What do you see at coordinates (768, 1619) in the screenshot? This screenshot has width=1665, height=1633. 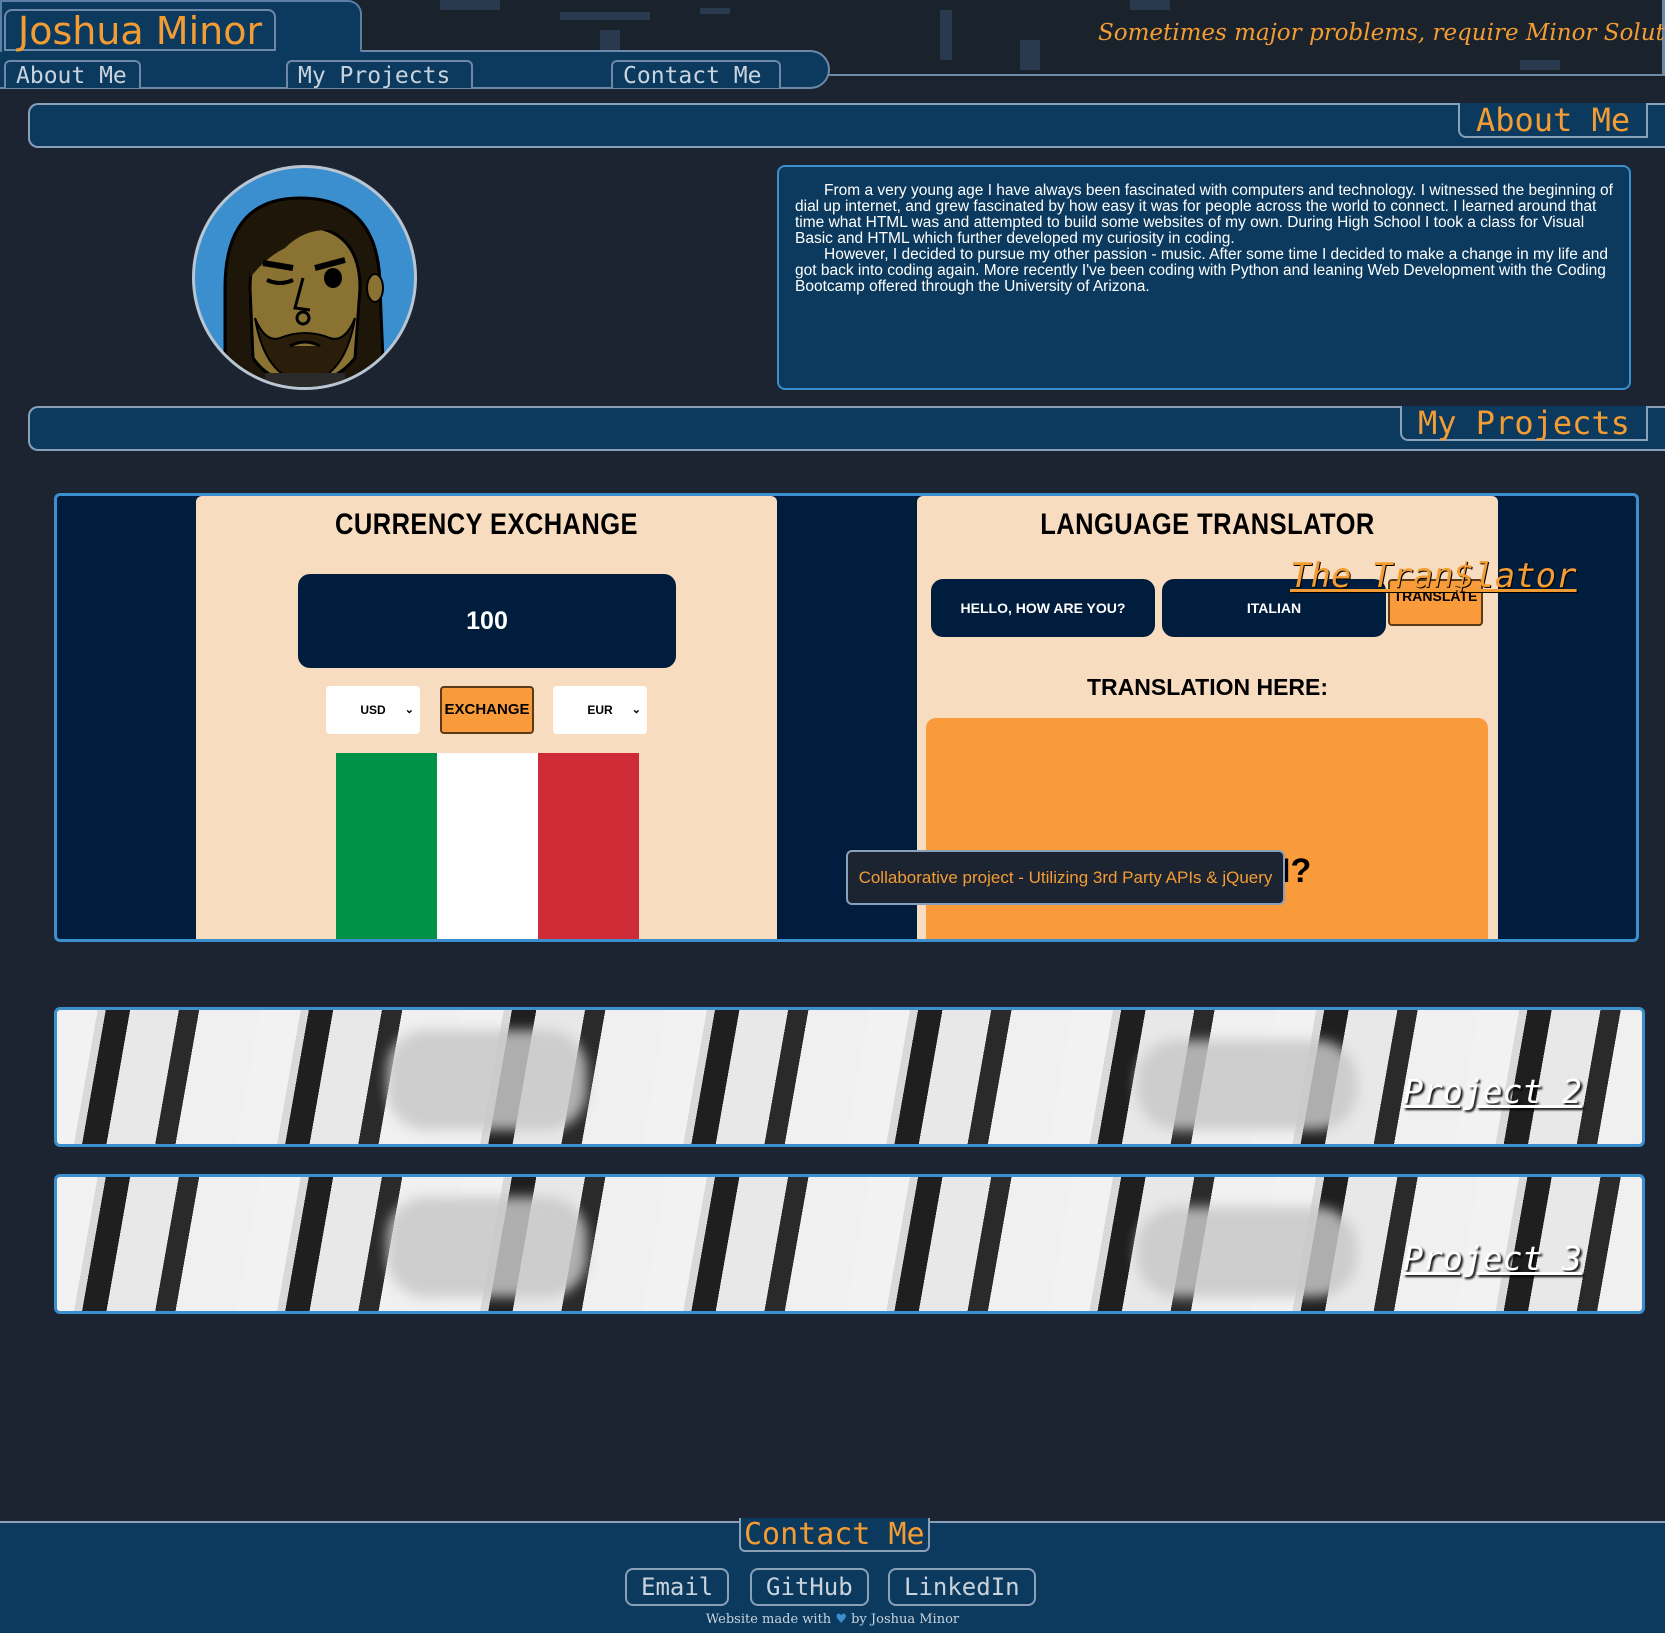 I see `footer-credit-prefix: Website made with` at bounding box center [768, 1619].